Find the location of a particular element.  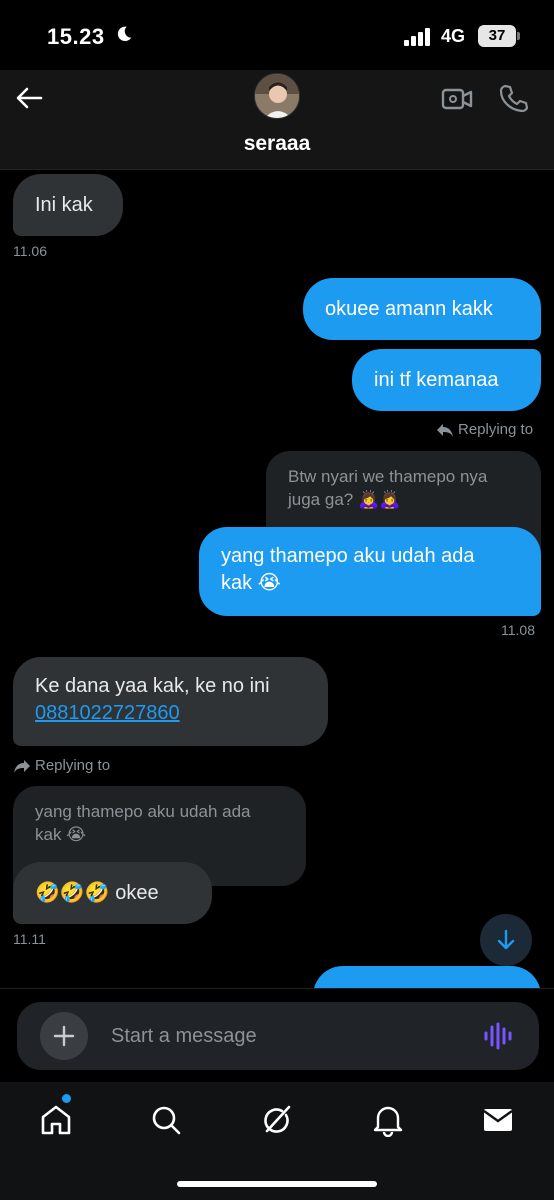

message-text: Ini kak is located at coordinates (64, 204).